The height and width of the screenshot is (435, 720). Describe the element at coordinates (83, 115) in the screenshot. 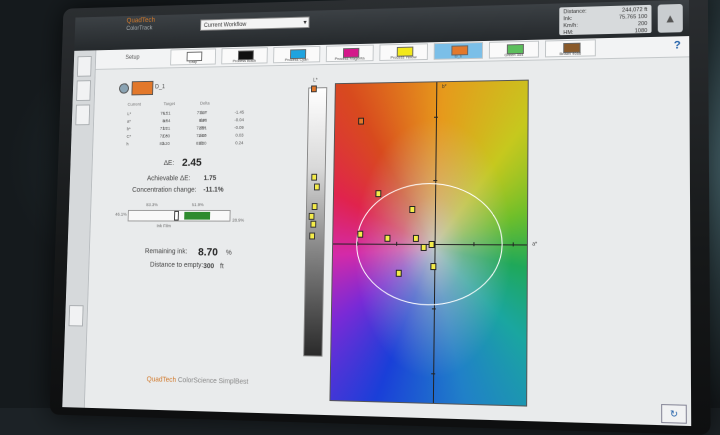

I see `rail-button-history` at that location.